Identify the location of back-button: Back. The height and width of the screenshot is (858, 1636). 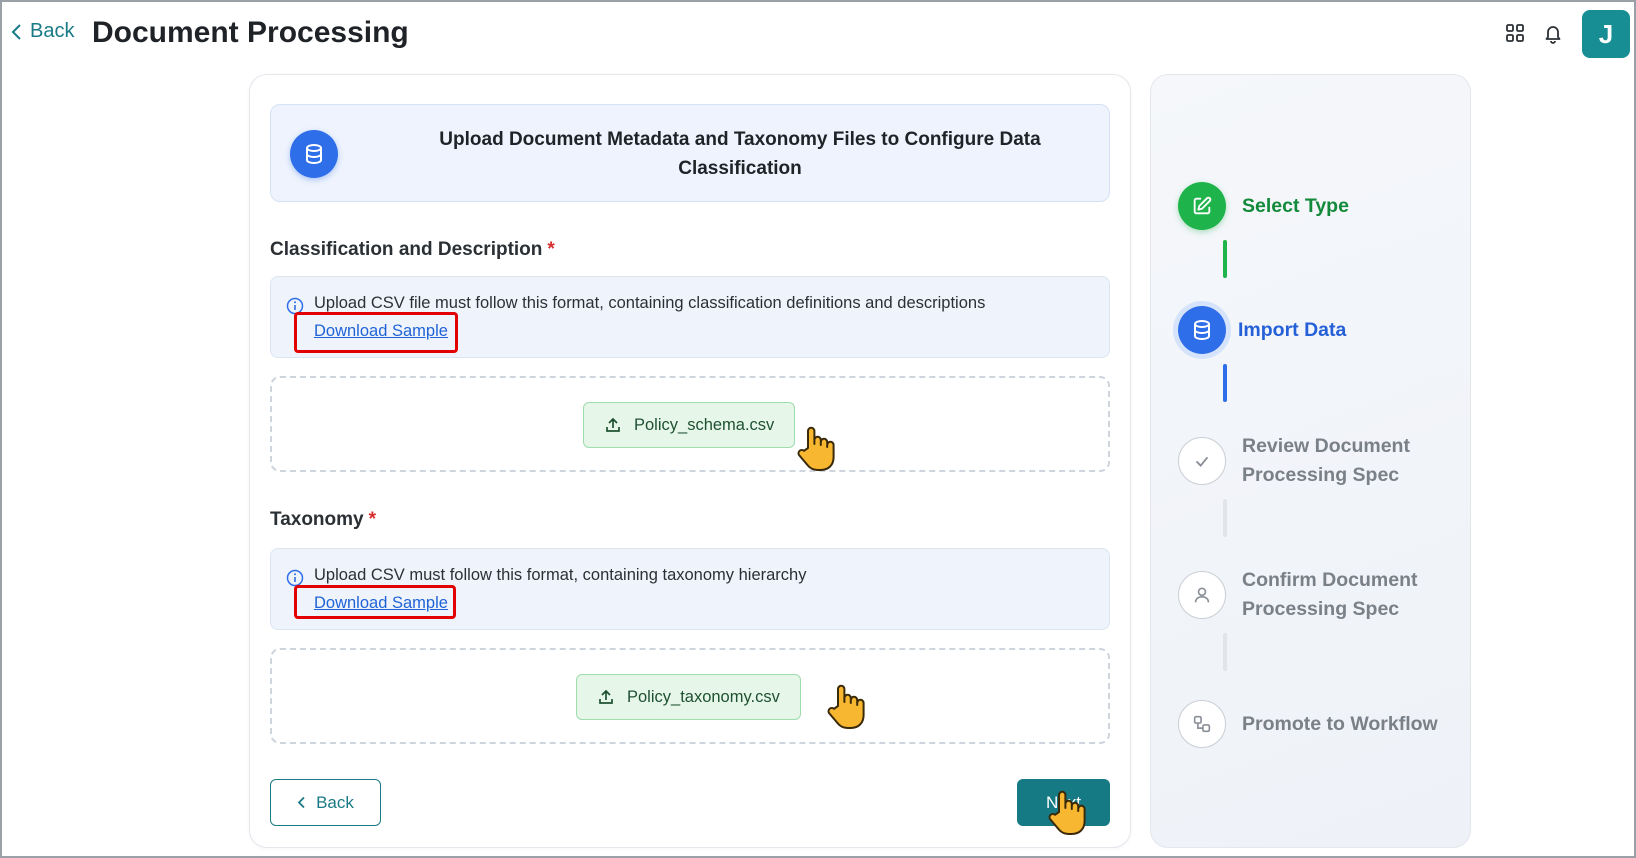
(325, 802).